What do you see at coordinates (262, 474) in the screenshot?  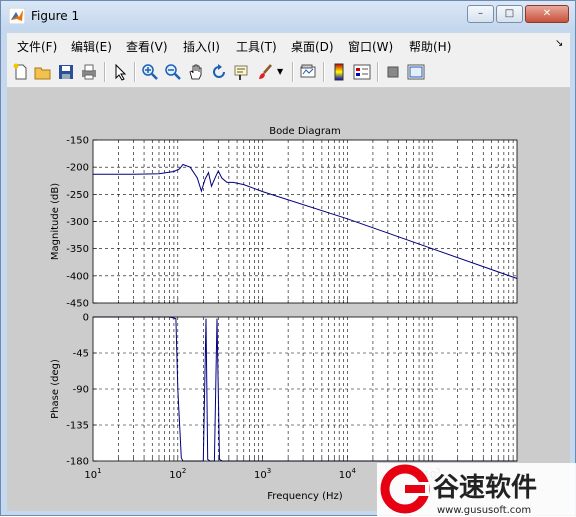 I see `x-tick-label: 103` at bounding box center [262, 474].